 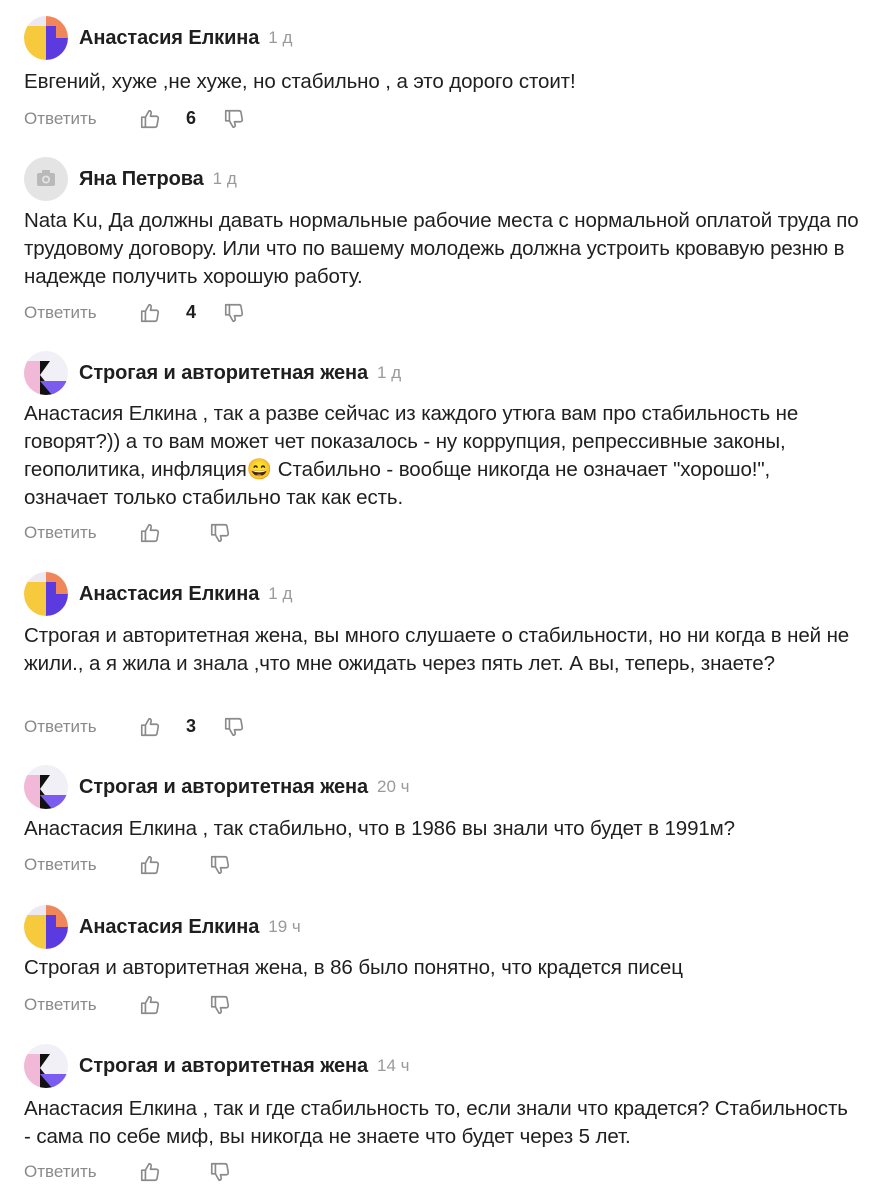 What do you see at coordinates (191, 312) in the screenshot?
I see `like-count: 4` at bounding box center [191, 312].